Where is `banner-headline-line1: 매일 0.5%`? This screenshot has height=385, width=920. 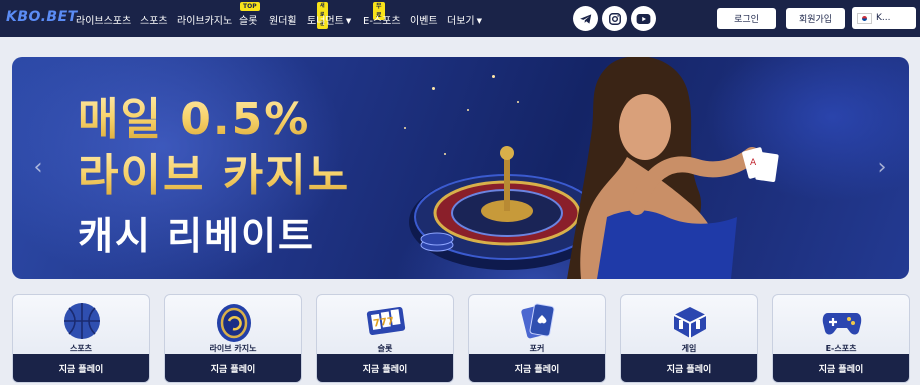
banner-headline-line1: 매일 0.5% is located at coordinates (194, 115).